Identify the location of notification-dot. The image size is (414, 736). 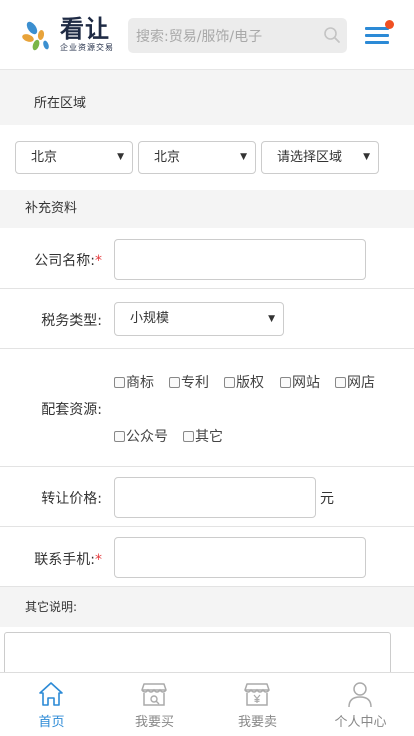
(389, 24).